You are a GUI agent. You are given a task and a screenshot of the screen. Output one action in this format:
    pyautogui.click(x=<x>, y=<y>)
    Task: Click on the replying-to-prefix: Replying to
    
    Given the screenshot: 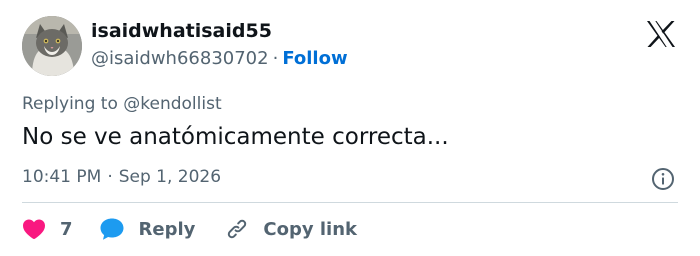 What is the action you would take?
    pyautogui.click(x=73, y=104)
    